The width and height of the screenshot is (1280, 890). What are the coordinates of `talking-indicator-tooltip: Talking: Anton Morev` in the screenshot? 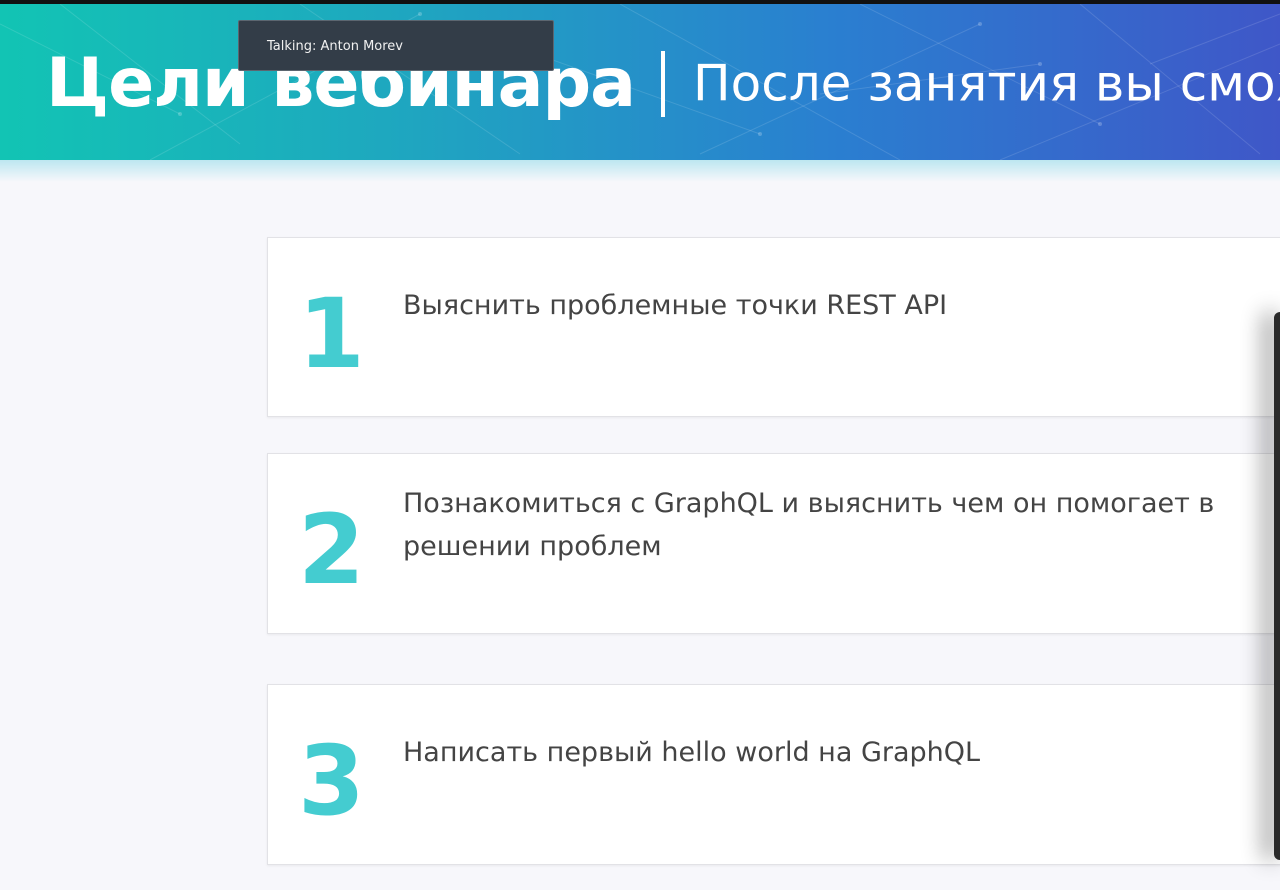 It's located at (396, 45).